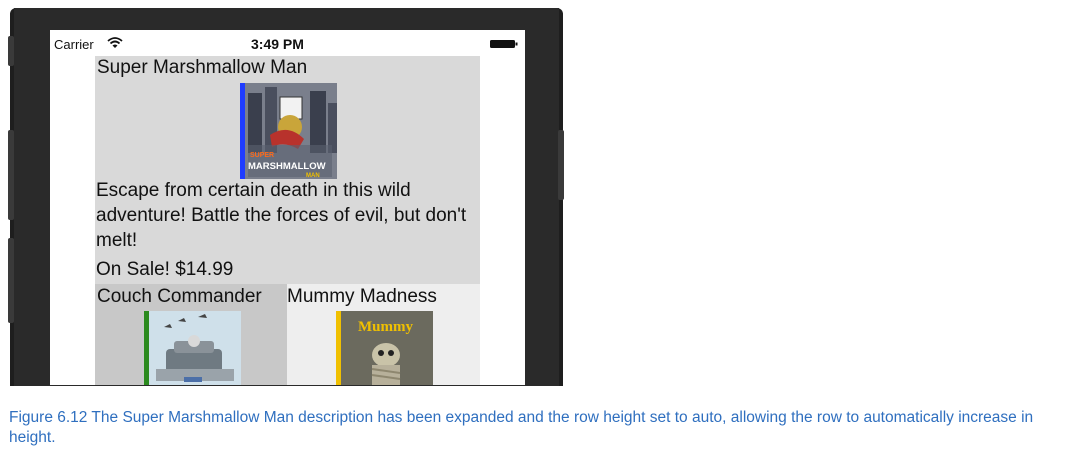  I want to click on status-bar: Carrier 3:49 PM, so click(287, 43).